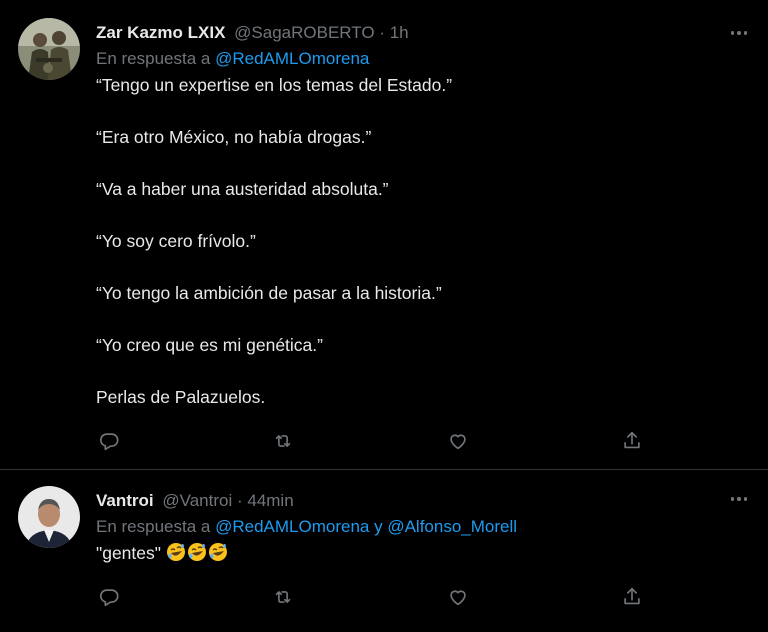 The image size is (768, 632). What do you see at coordinates (197, 500) in the screenshot?
I see `user-handle: @Vantroi` at bounding box center [197, 500].